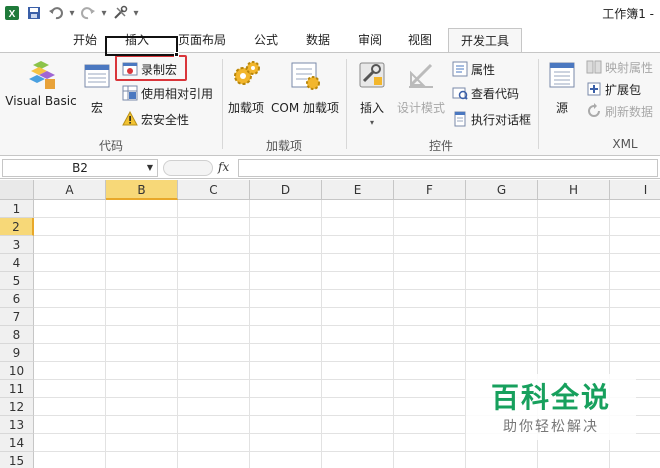 This screenshot has width=660, height=468. Describe the element at coordinates (17, 353) in the screenshot. I see `row-header: 9` at that location.